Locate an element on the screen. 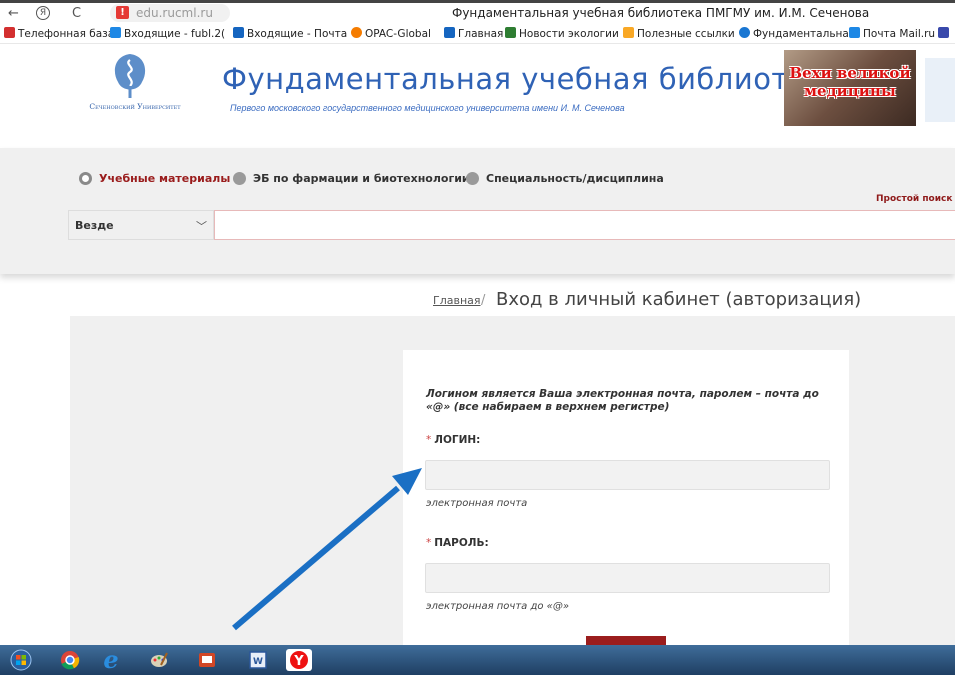 The image size is (955, 675). bookmark-item: Входящие - fubl.2( is located at coordinates (167, 33).